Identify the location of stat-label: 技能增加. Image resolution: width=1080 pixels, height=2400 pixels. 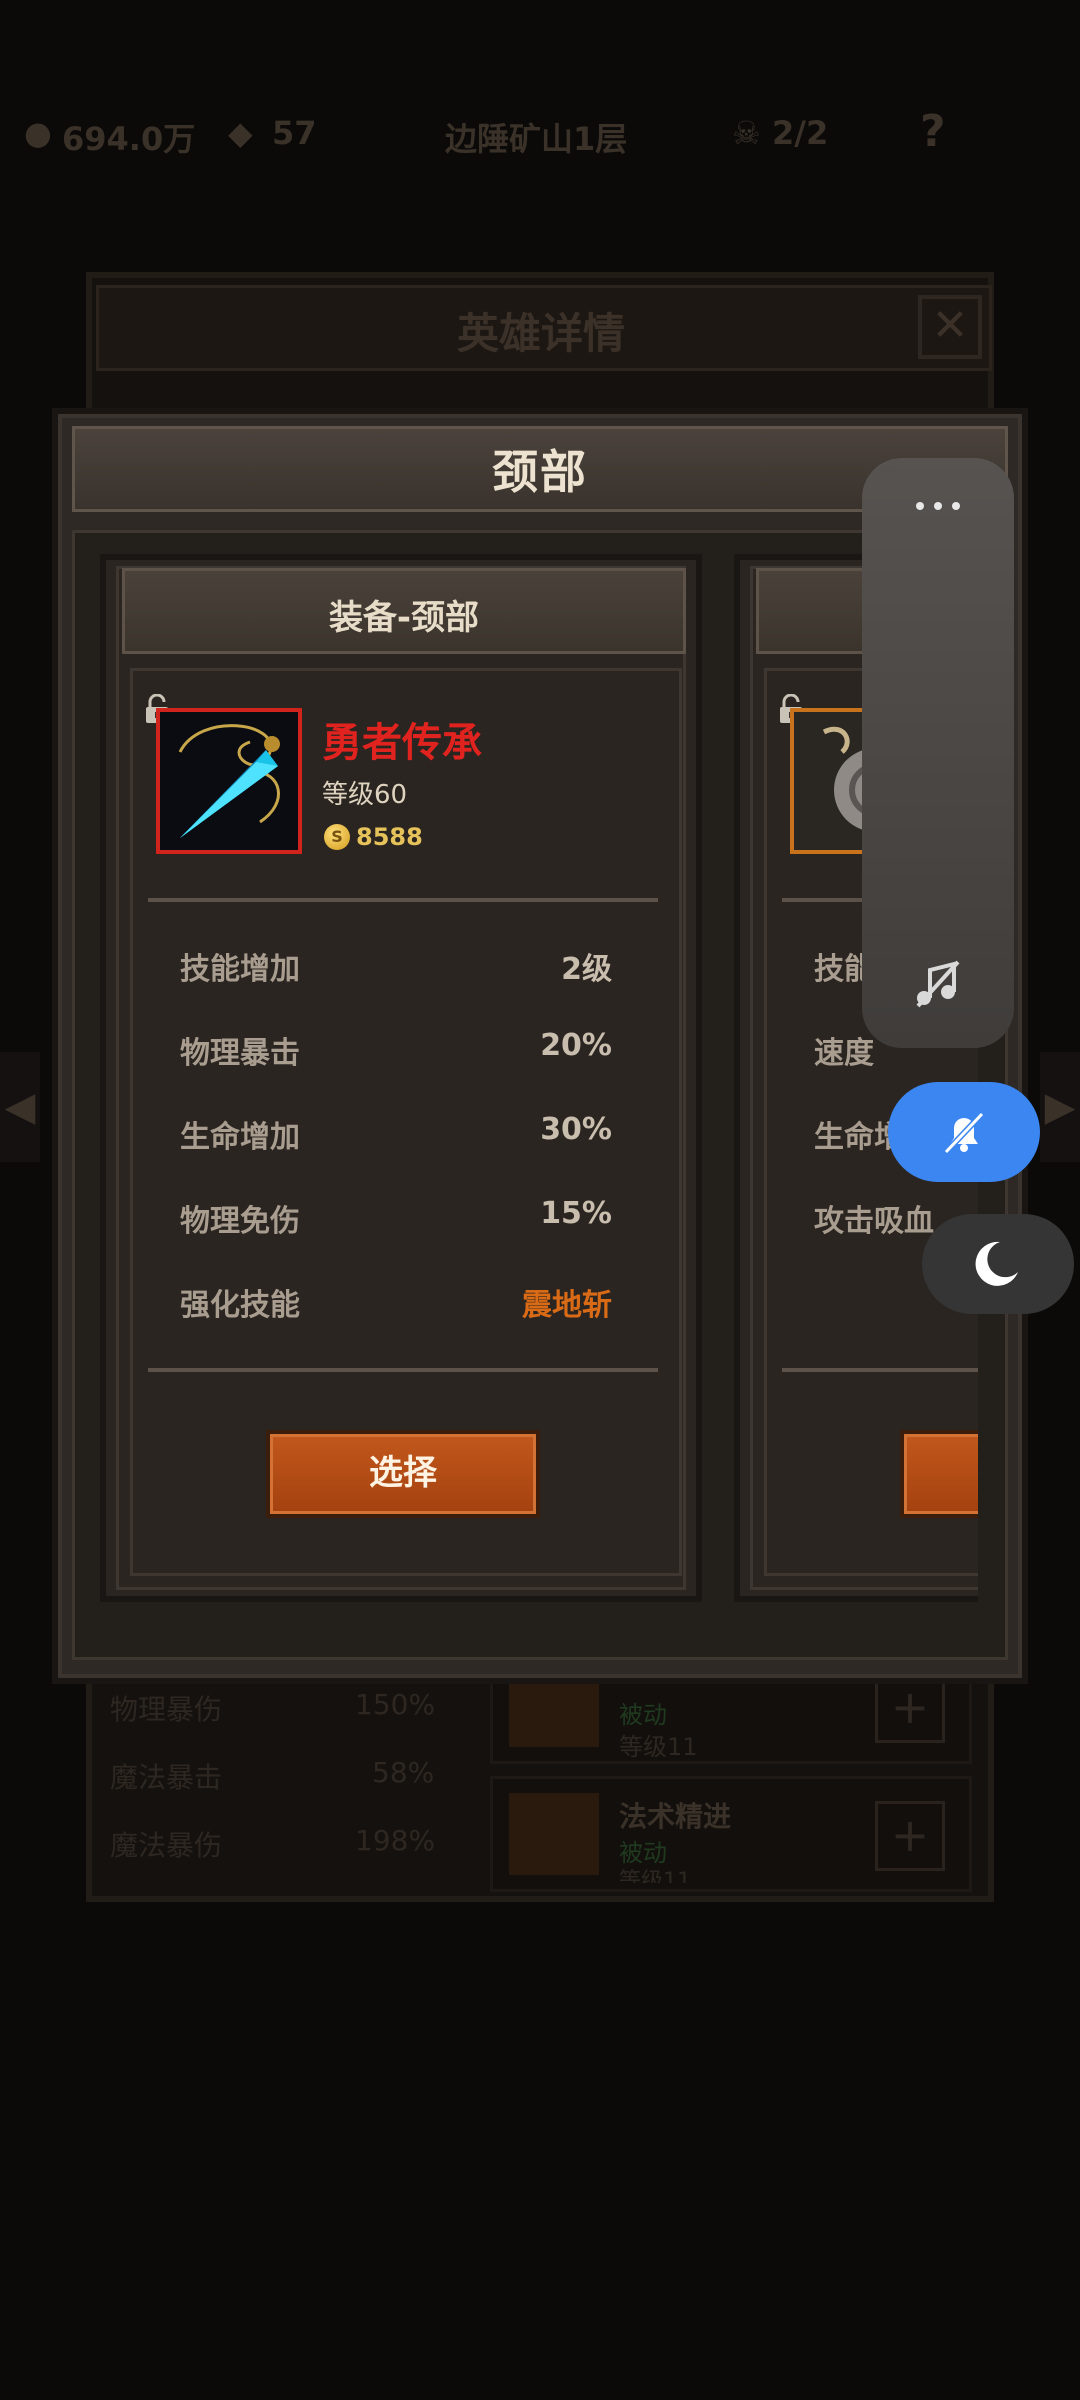
(240, 969).